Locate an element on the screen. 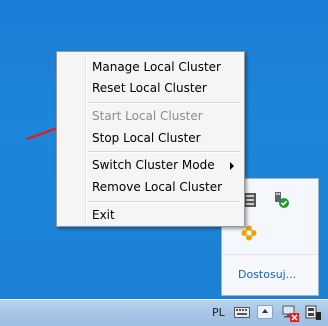 Image resolution: width=328 pixels, height=326 pixels. menu-item-switch-cluster-mode: Switch Cluster Mode is located at coordinates (150, 165).